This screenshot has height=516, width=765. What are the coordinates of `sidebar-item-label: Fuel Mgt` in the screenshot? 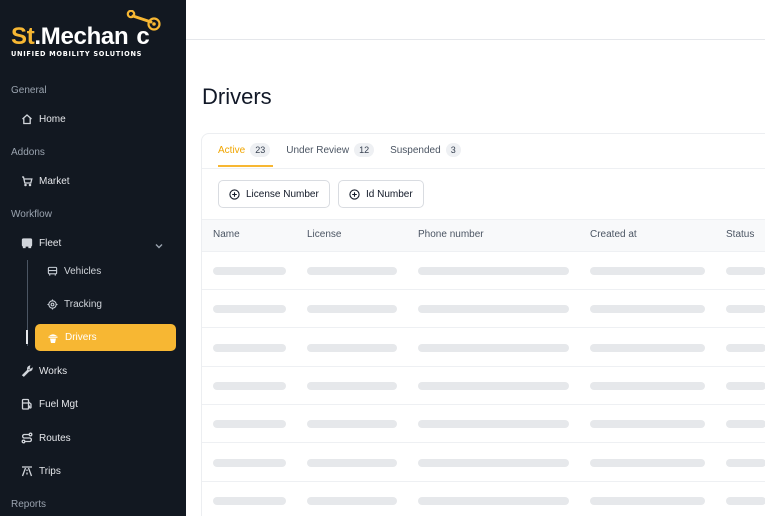 It's located at (58, 404).